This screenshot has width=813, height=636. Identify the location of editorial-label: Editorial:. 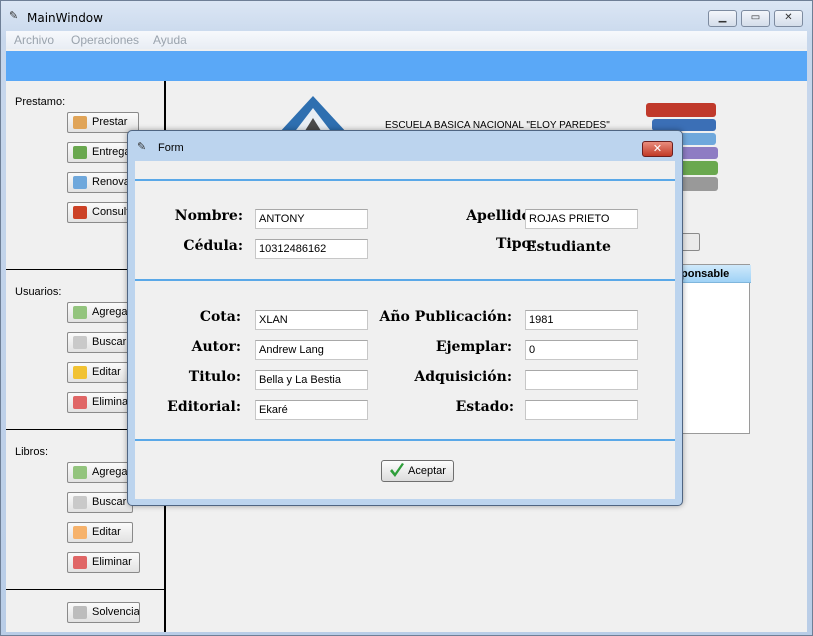
(204, 407).